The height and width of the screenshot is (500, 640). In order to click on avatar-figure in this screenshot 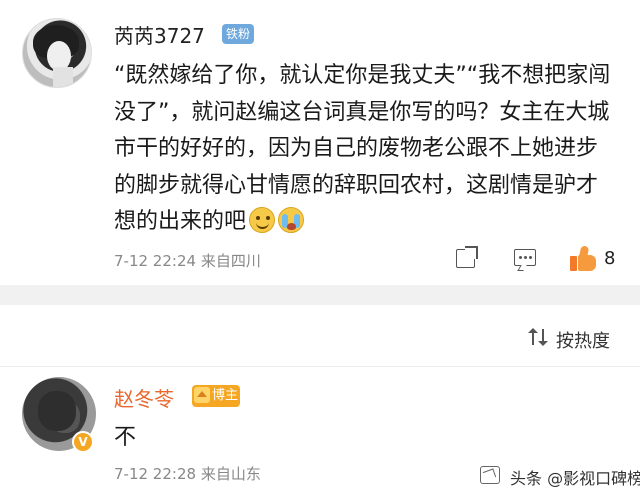, I will do `click(57, 411)`.